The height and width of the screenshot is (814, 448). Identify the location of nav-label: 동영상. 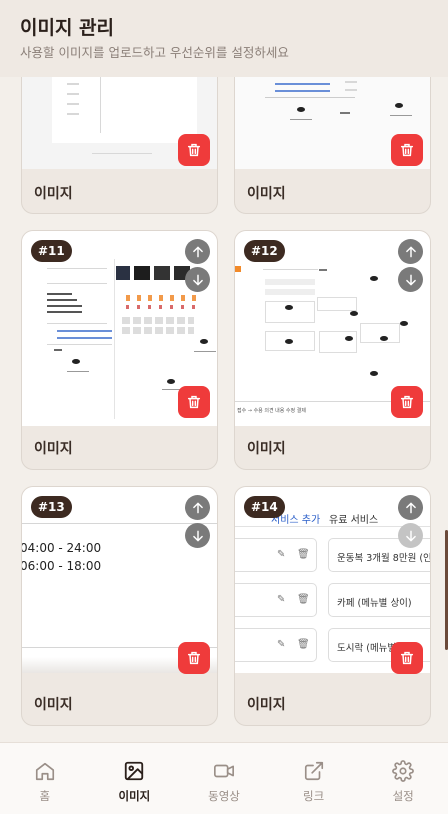
(224, 796).